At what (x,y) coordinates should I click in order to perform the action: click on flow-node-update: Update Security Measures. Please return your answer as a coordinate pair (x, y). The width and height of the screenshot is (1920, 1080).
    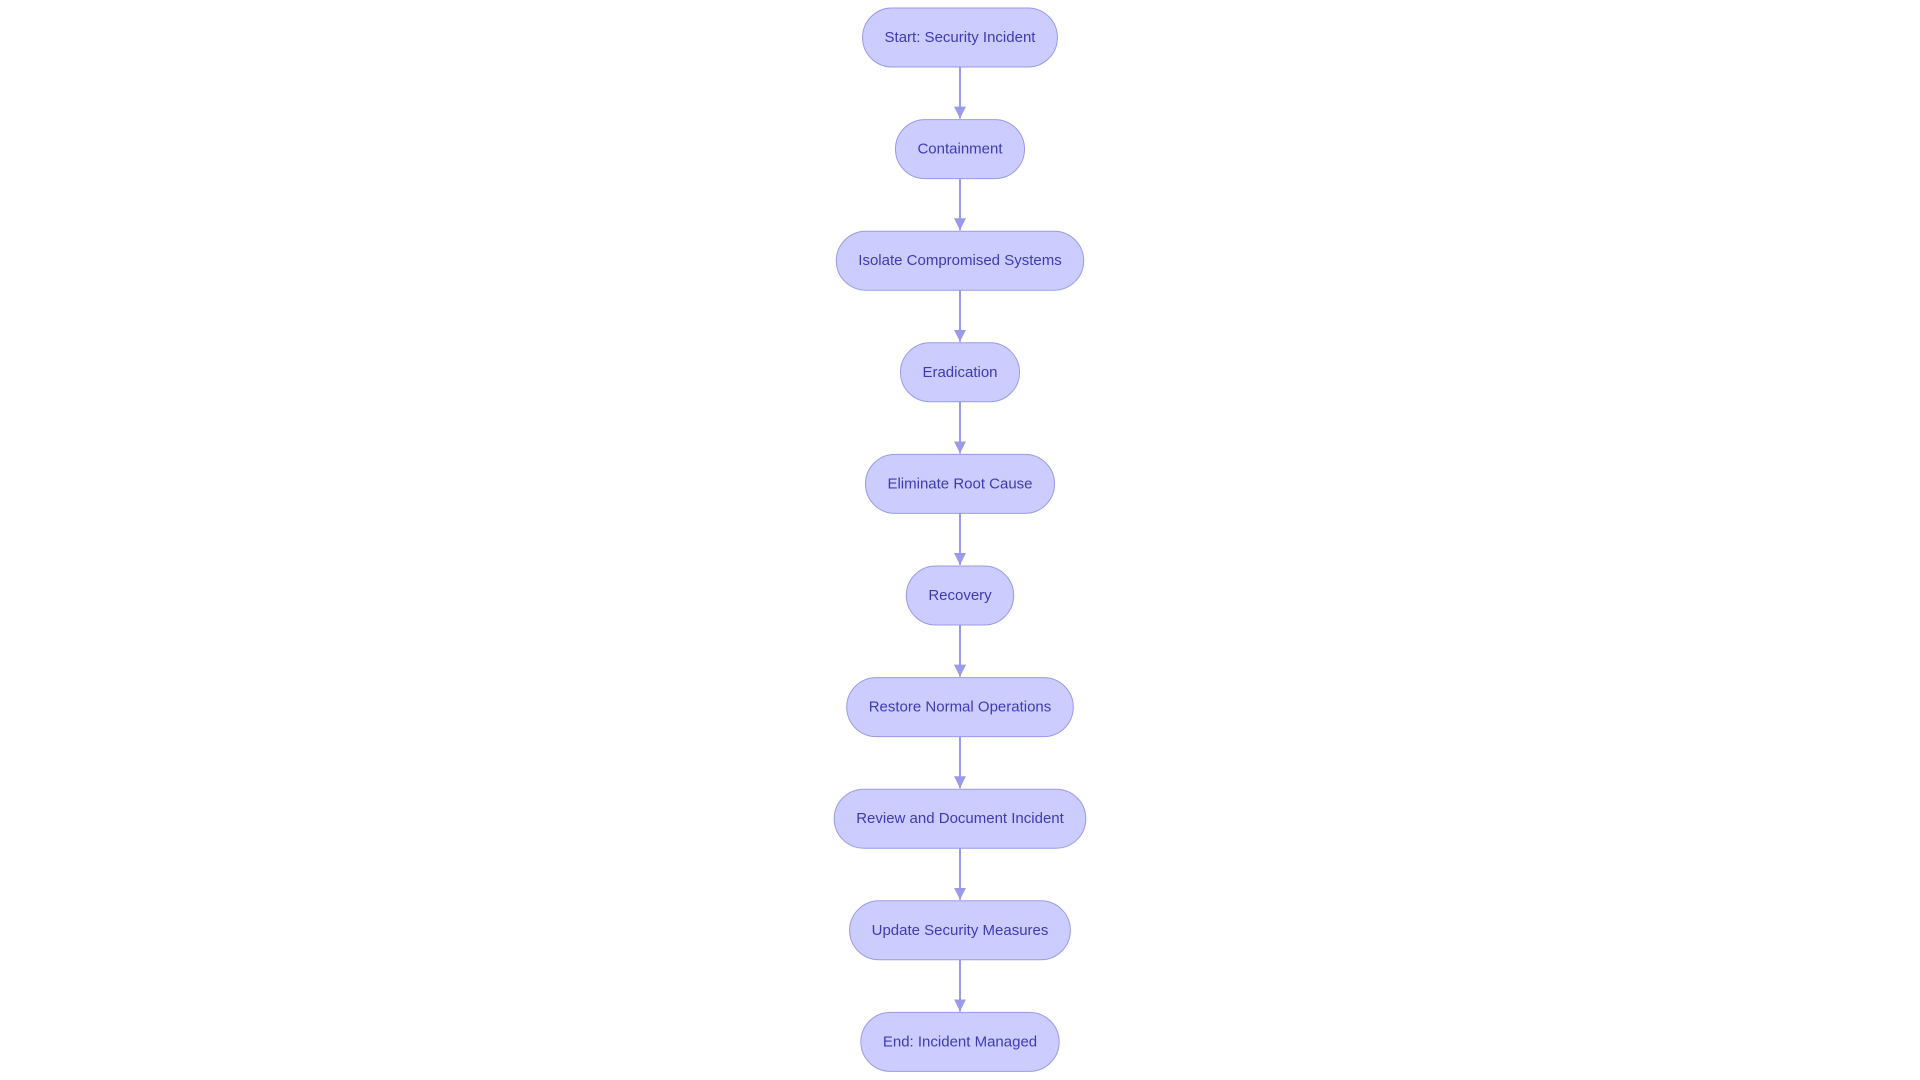
    Looking at the image, I should click on (960, 930).